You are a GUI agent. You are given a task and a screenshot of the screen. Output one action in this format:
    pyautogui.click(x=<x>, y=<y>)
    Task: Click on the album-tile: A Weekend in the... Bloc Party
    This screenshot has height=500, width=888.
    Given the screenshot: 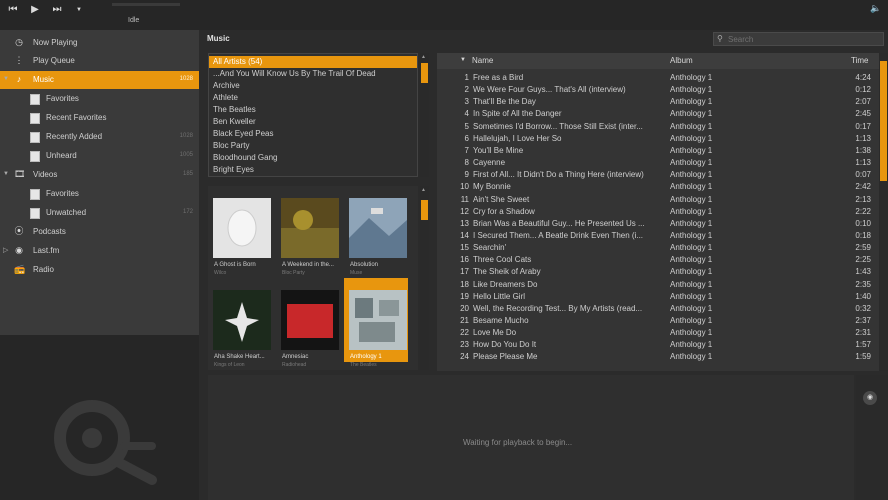 What is the action you would take?
    pyautogui.click(x=308, y=231)
    